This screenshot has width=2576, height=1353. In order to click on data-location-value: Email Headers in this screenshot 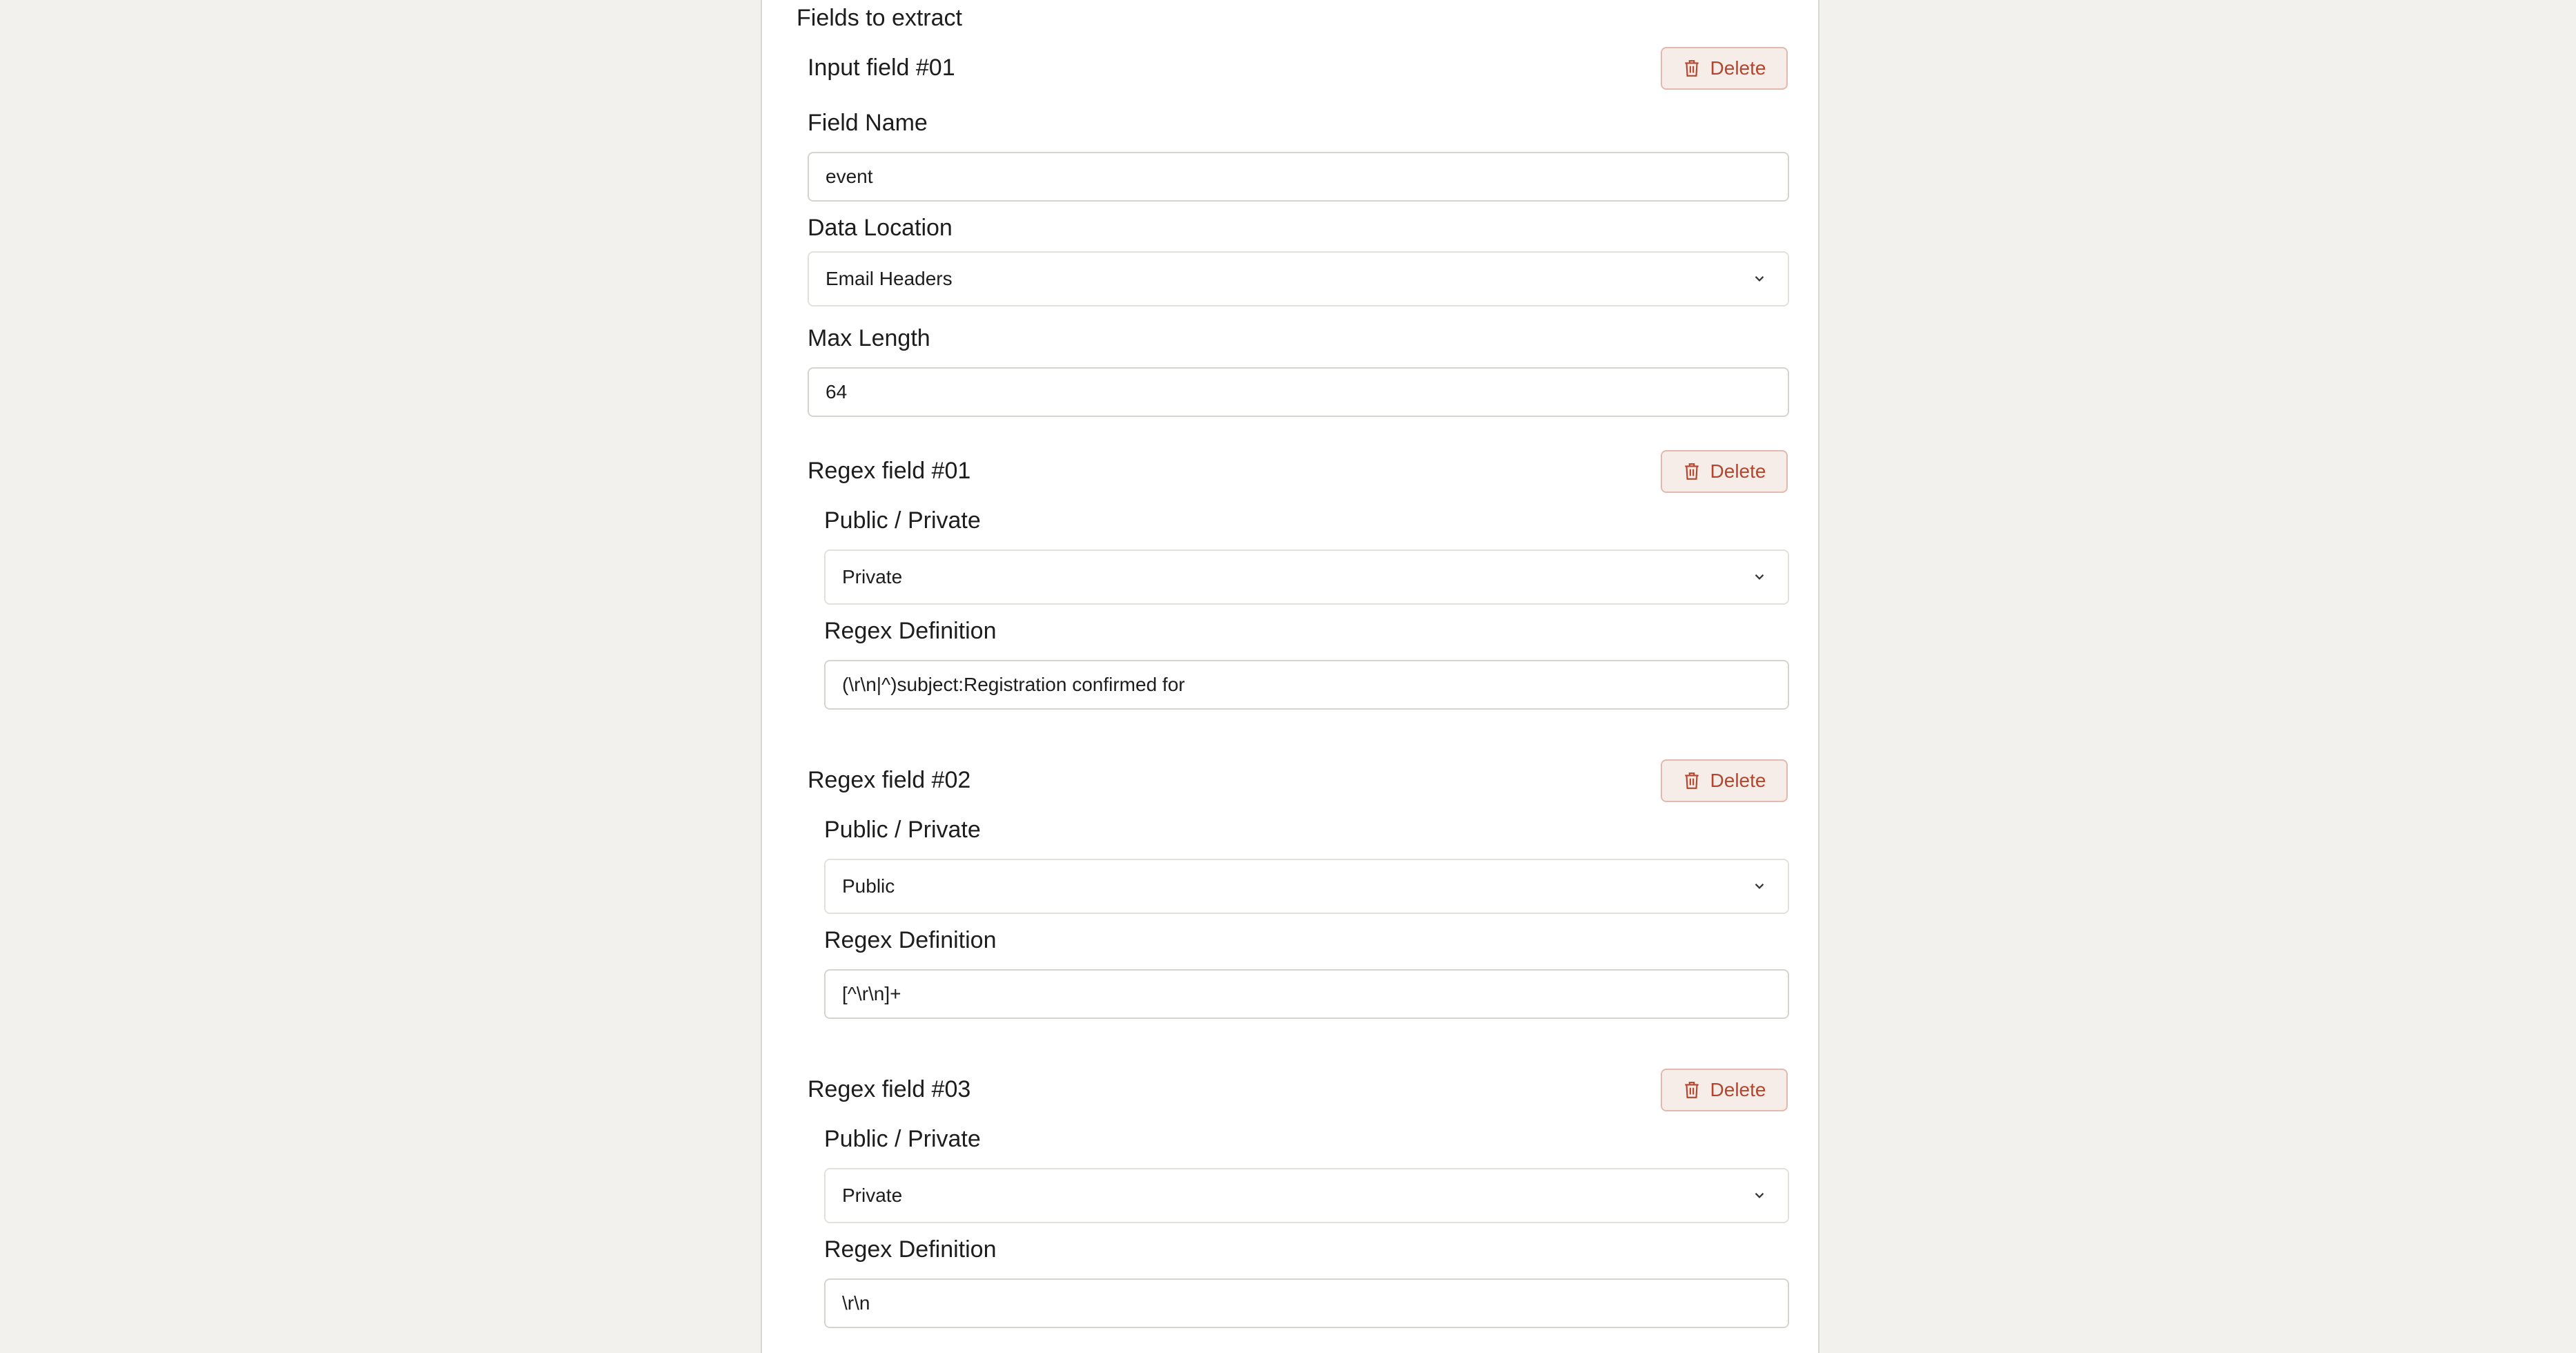, I will do `click(889, 279)`.